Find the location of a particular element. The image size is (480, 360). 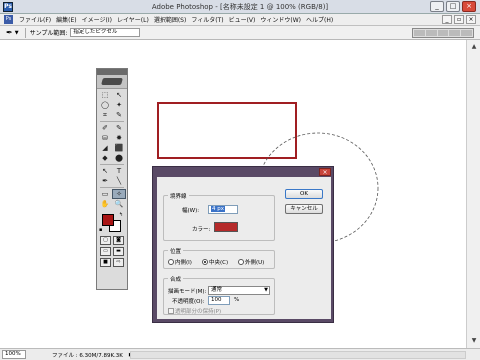

position-inside-radio: 内側(I) is located at coordinates (180, 262).